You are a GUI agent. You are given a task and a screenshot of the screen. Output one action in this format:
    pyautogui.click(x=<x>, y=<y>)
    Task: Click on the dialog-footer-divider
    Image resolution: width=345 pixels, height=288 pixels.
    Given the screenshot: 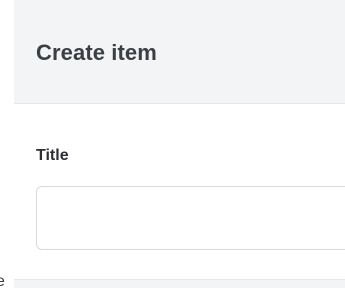 What is the action you would take?
    pyautogui.click(x=179, y=283)
    